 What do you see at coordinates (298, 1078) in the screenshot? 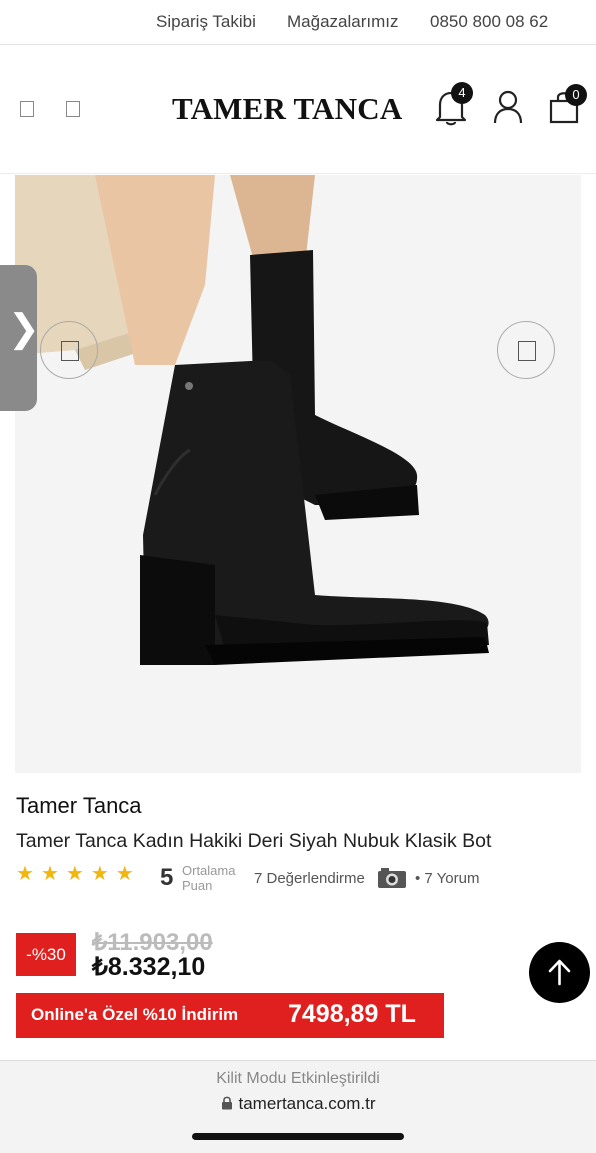
I see `lockdown-mode-message: Kilit Modu Etkinleştirildi` at bounding box center [298, 1078].